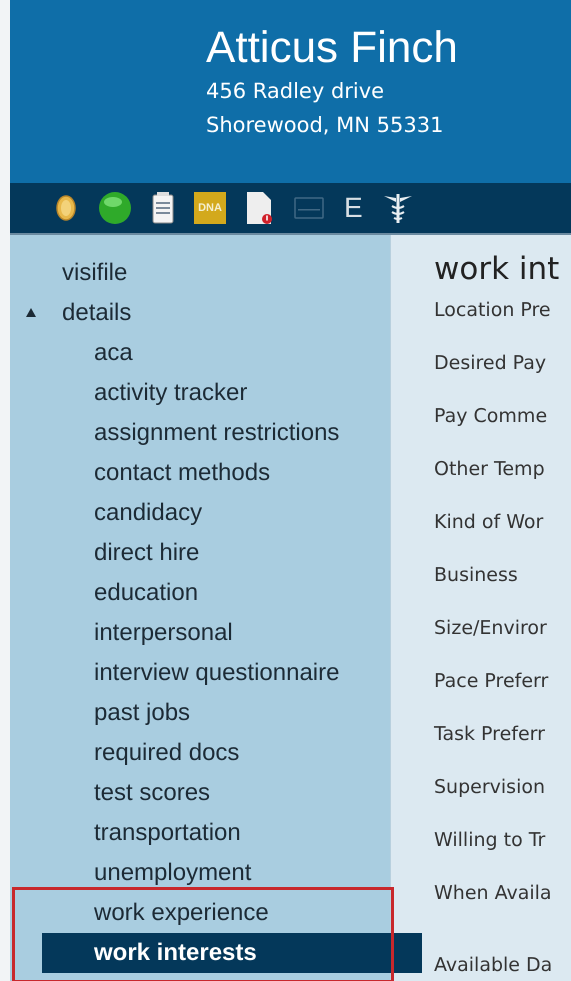 Image resolution: width=571 pixels, height=981 pixels. What do you see at coordinates (296, 91) in the screenshot?
I see `address-line: 456 Radley drive` at bounding box center [296, 91].